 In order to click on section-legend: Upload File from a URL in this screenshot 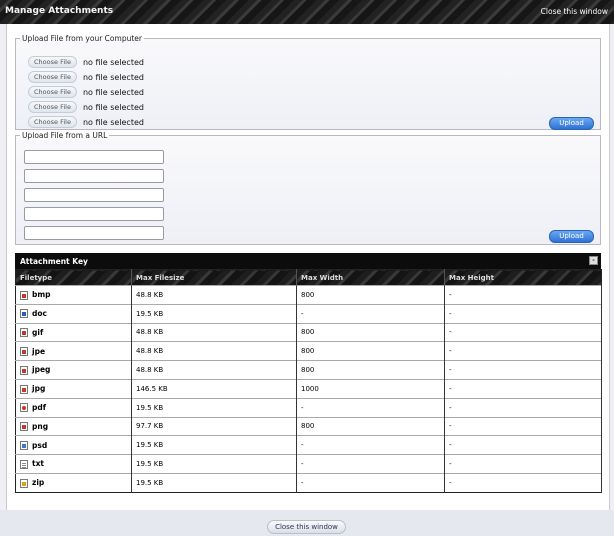, I will do `click(65, 135)`.